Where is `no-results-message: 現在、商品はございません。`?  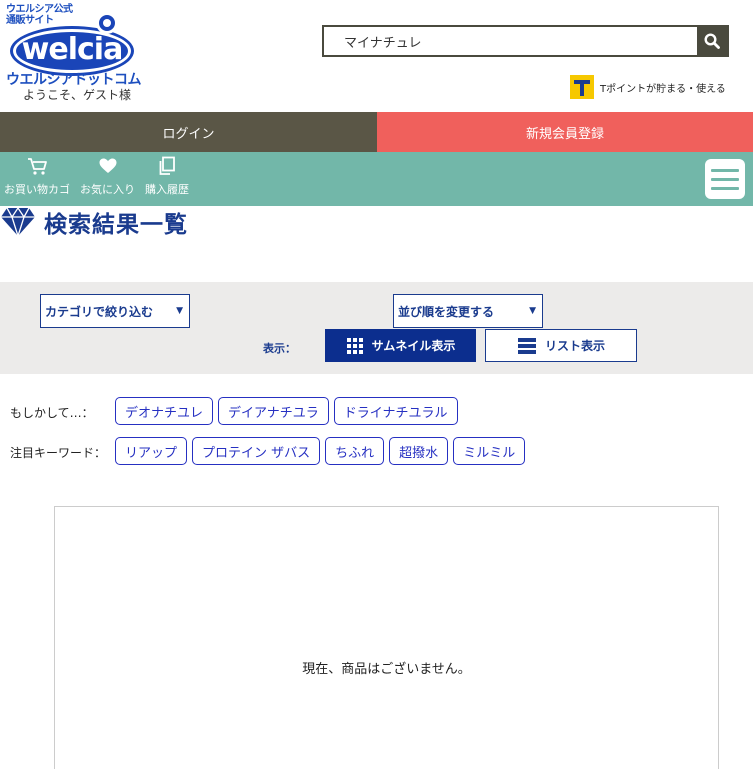
no-results-message: 現在、商品はございません。 is located at coordinates (386, 669).